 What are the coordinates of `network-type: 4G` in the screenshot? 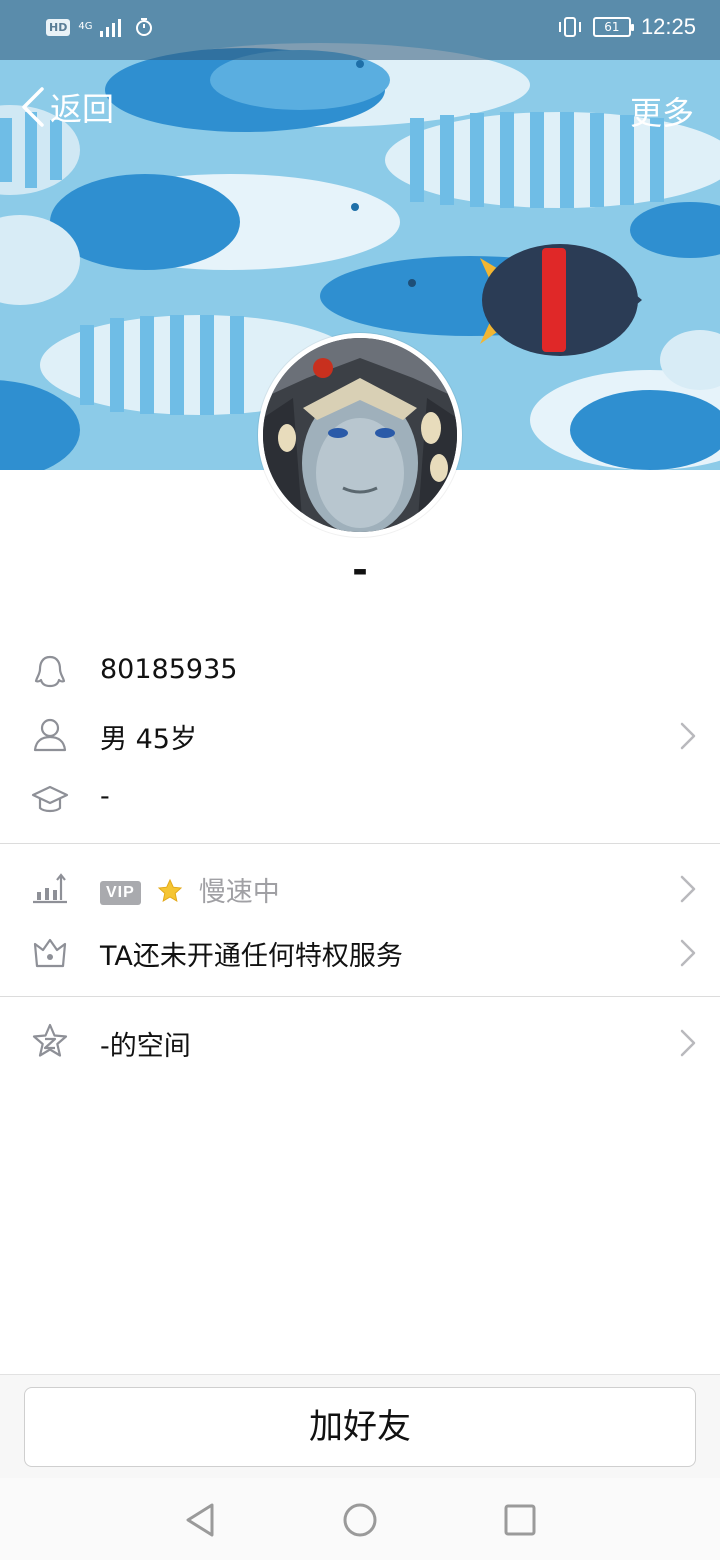 It's located at (85, 26).